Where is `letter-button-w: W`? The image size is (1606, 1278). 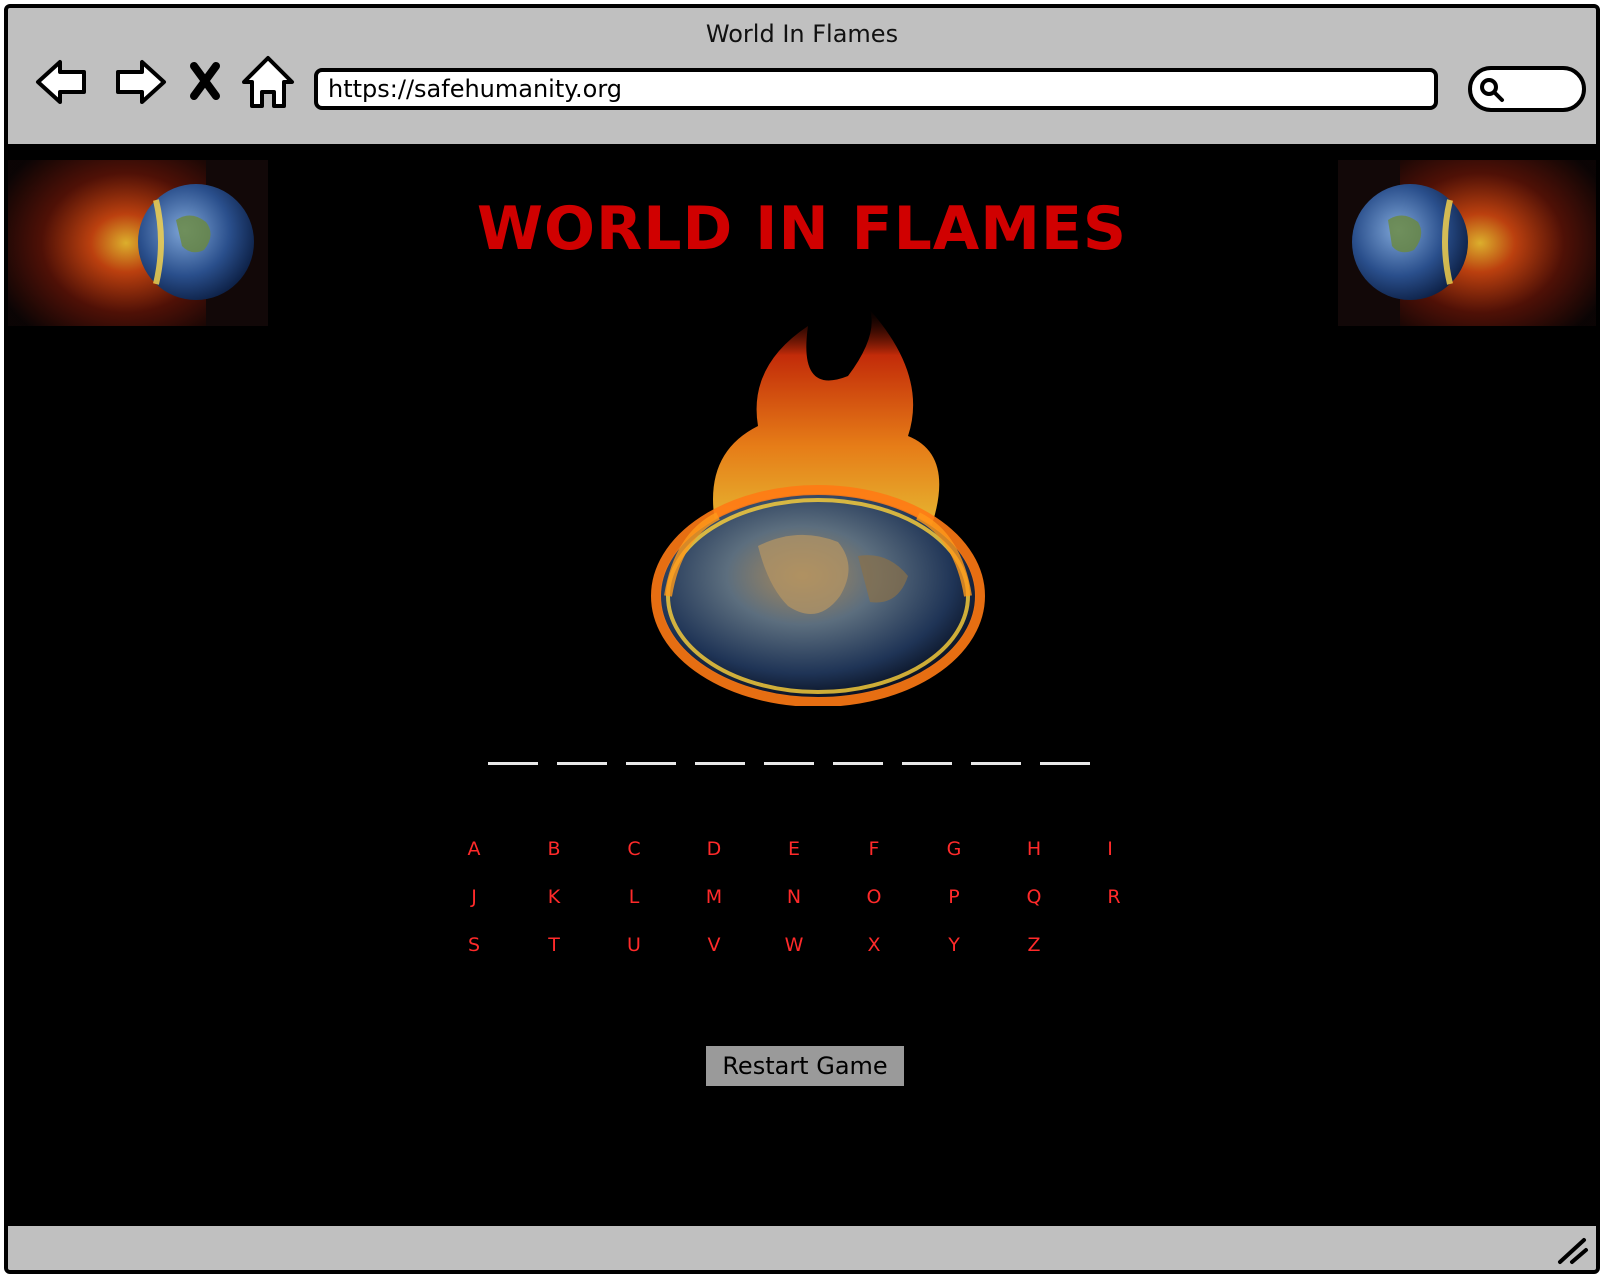 letter-button-w: W is located at coordinates (794, 945).